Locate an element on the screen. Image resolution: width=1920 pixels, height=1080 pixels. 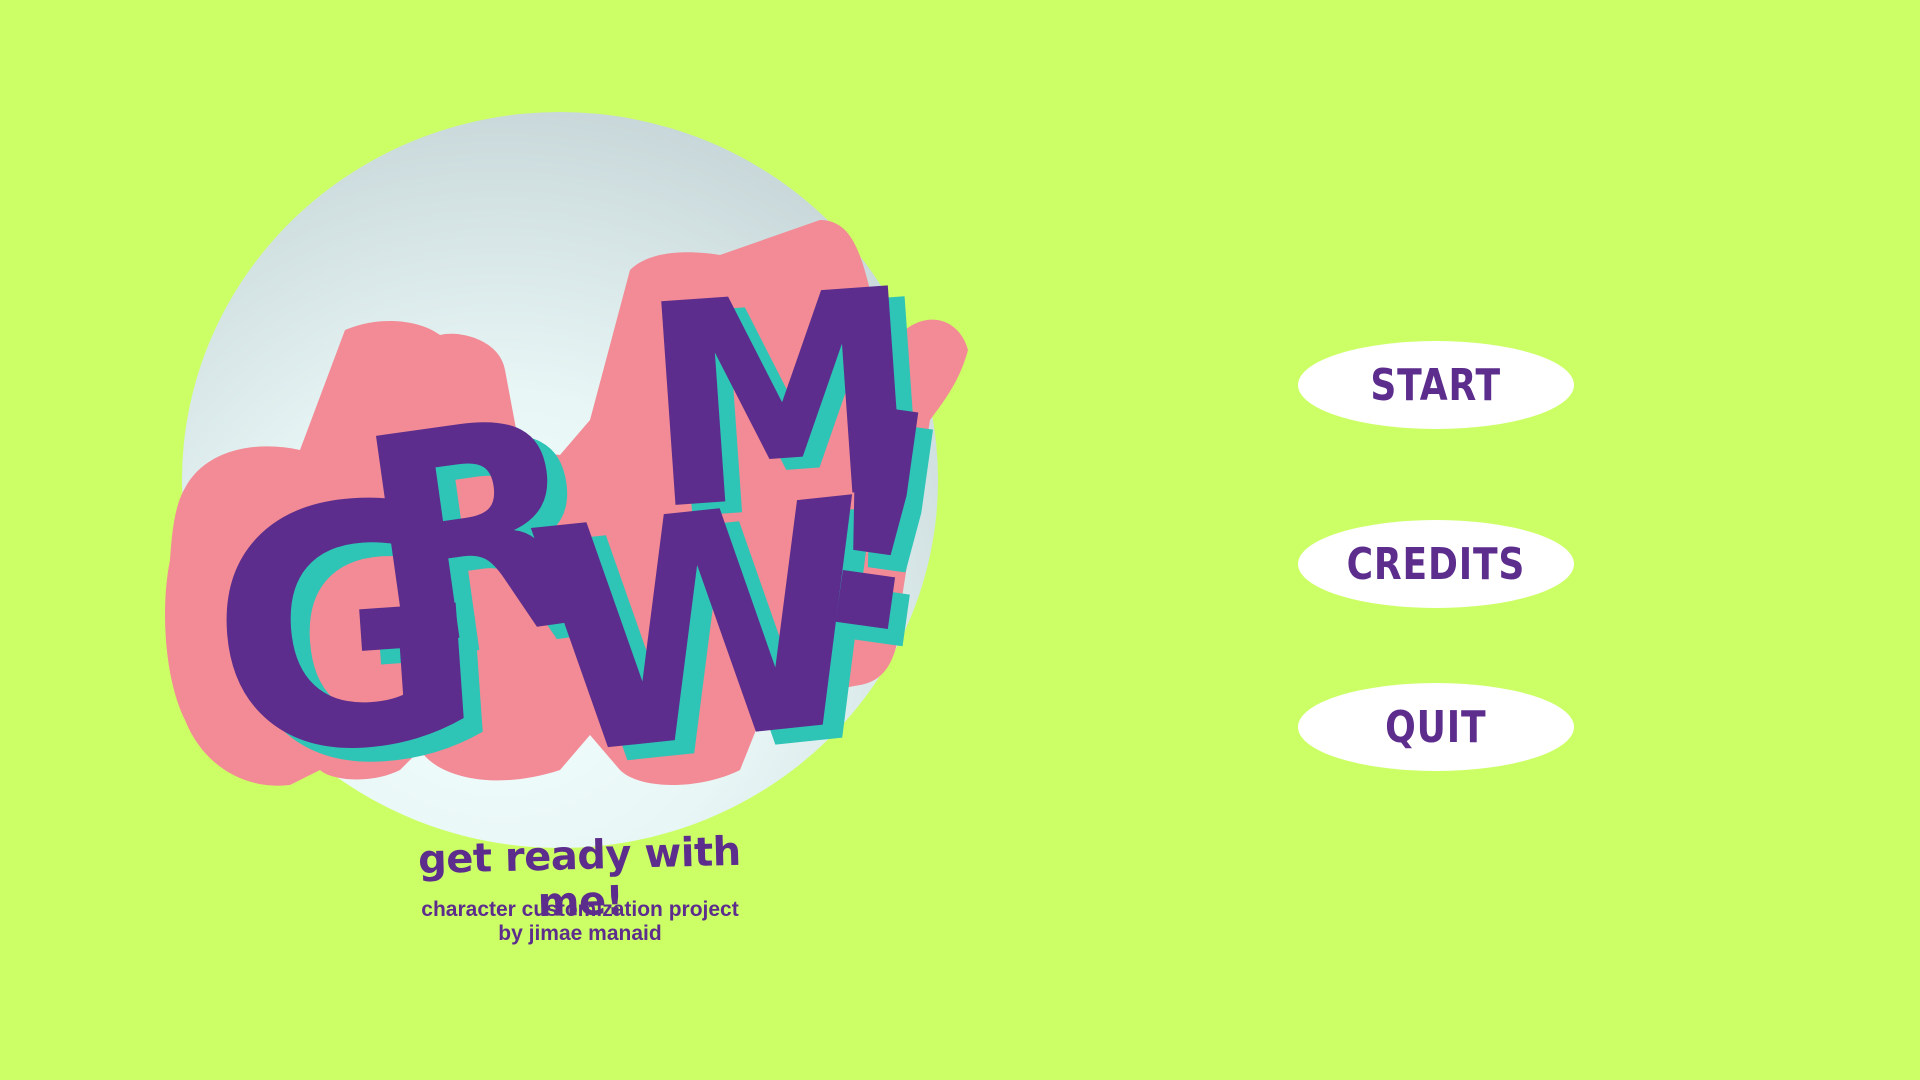
quit-button: QUIT is located at coordinates (1436, 727).